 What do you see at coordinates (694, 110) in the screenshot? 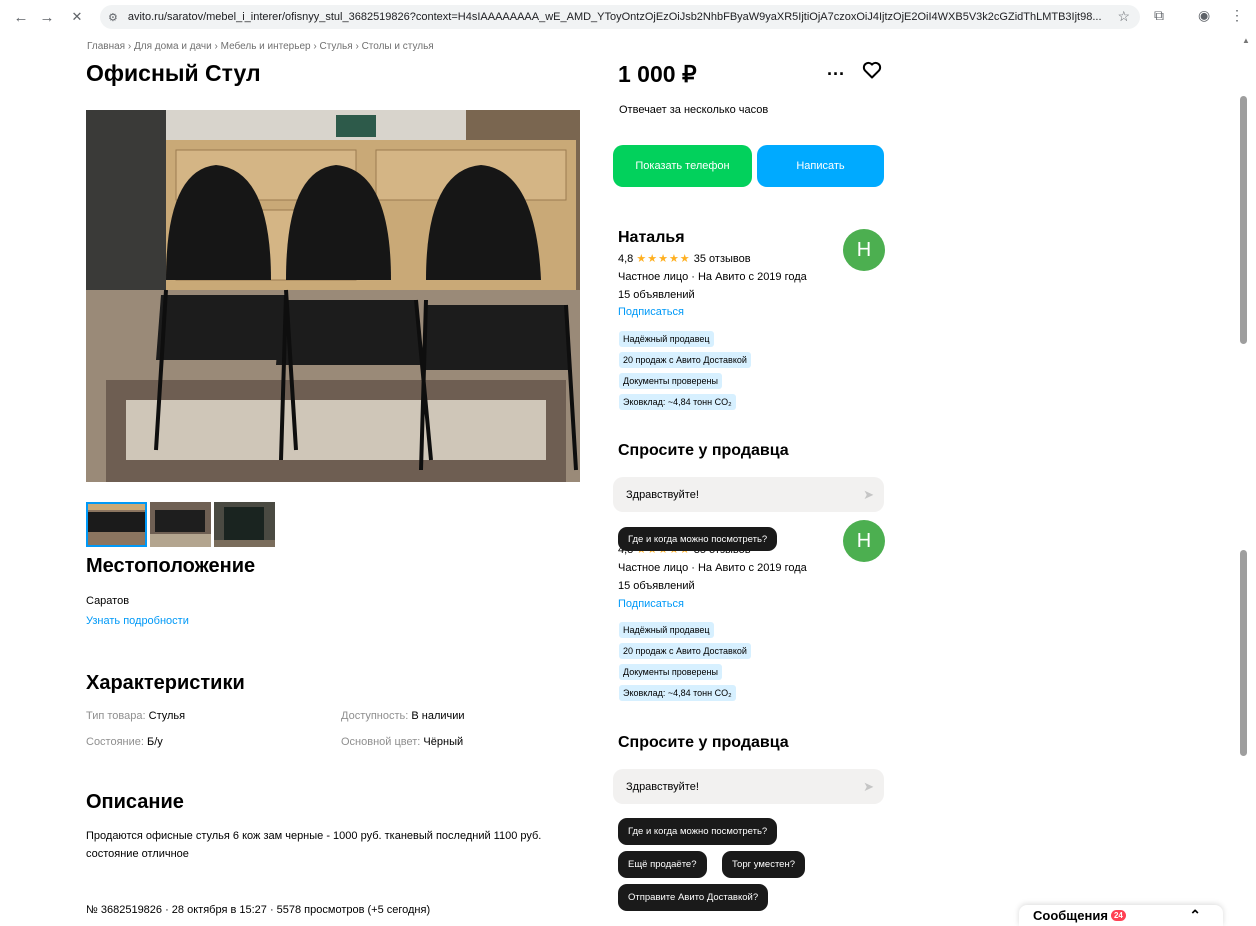
I see `response-time: Отвечает за несколько часов` at bounding box center [694, 110].